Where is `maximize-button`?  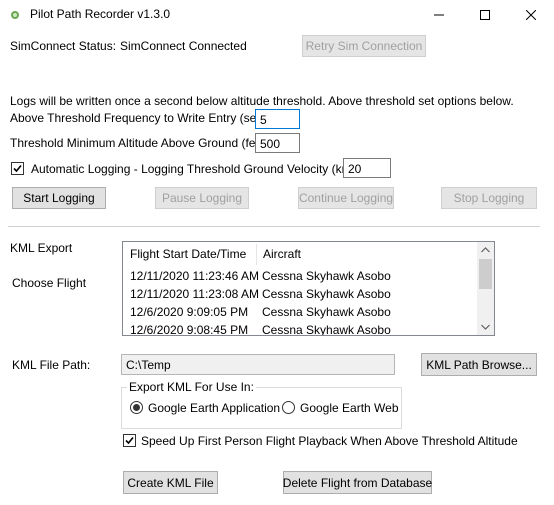 maximize-button is located at coordinates (485, 15).